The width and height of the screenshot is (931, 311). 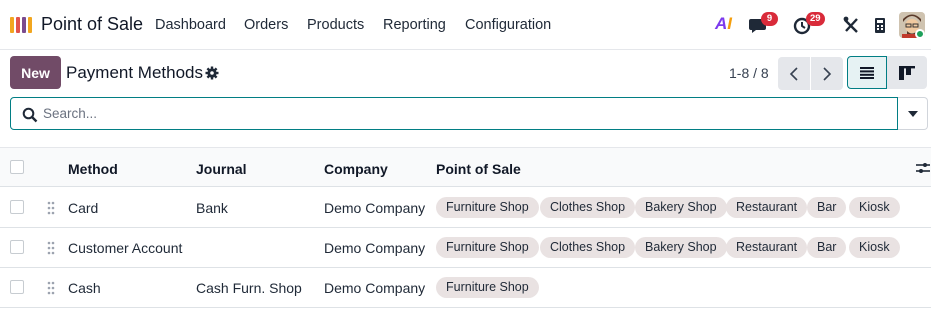 I want to click on caret-down-icon, so click(x=912, y=113).